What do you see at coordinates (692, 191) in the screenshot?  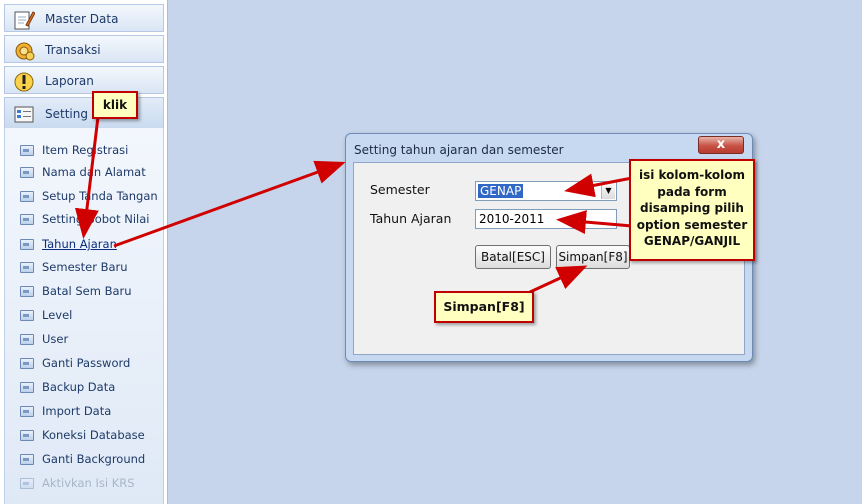 I see `callout-isi-line: pada form` at bounding box center [692, 191].